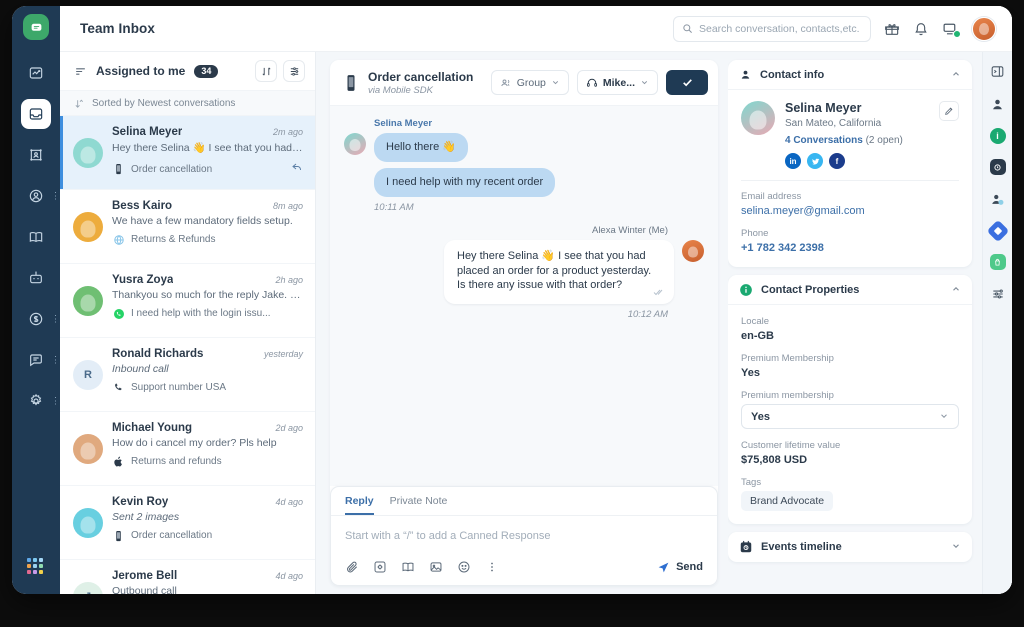  Describe the element at coordinates (997, 231) in the screenshot. I see `integrations-diamond-icon` at that location.